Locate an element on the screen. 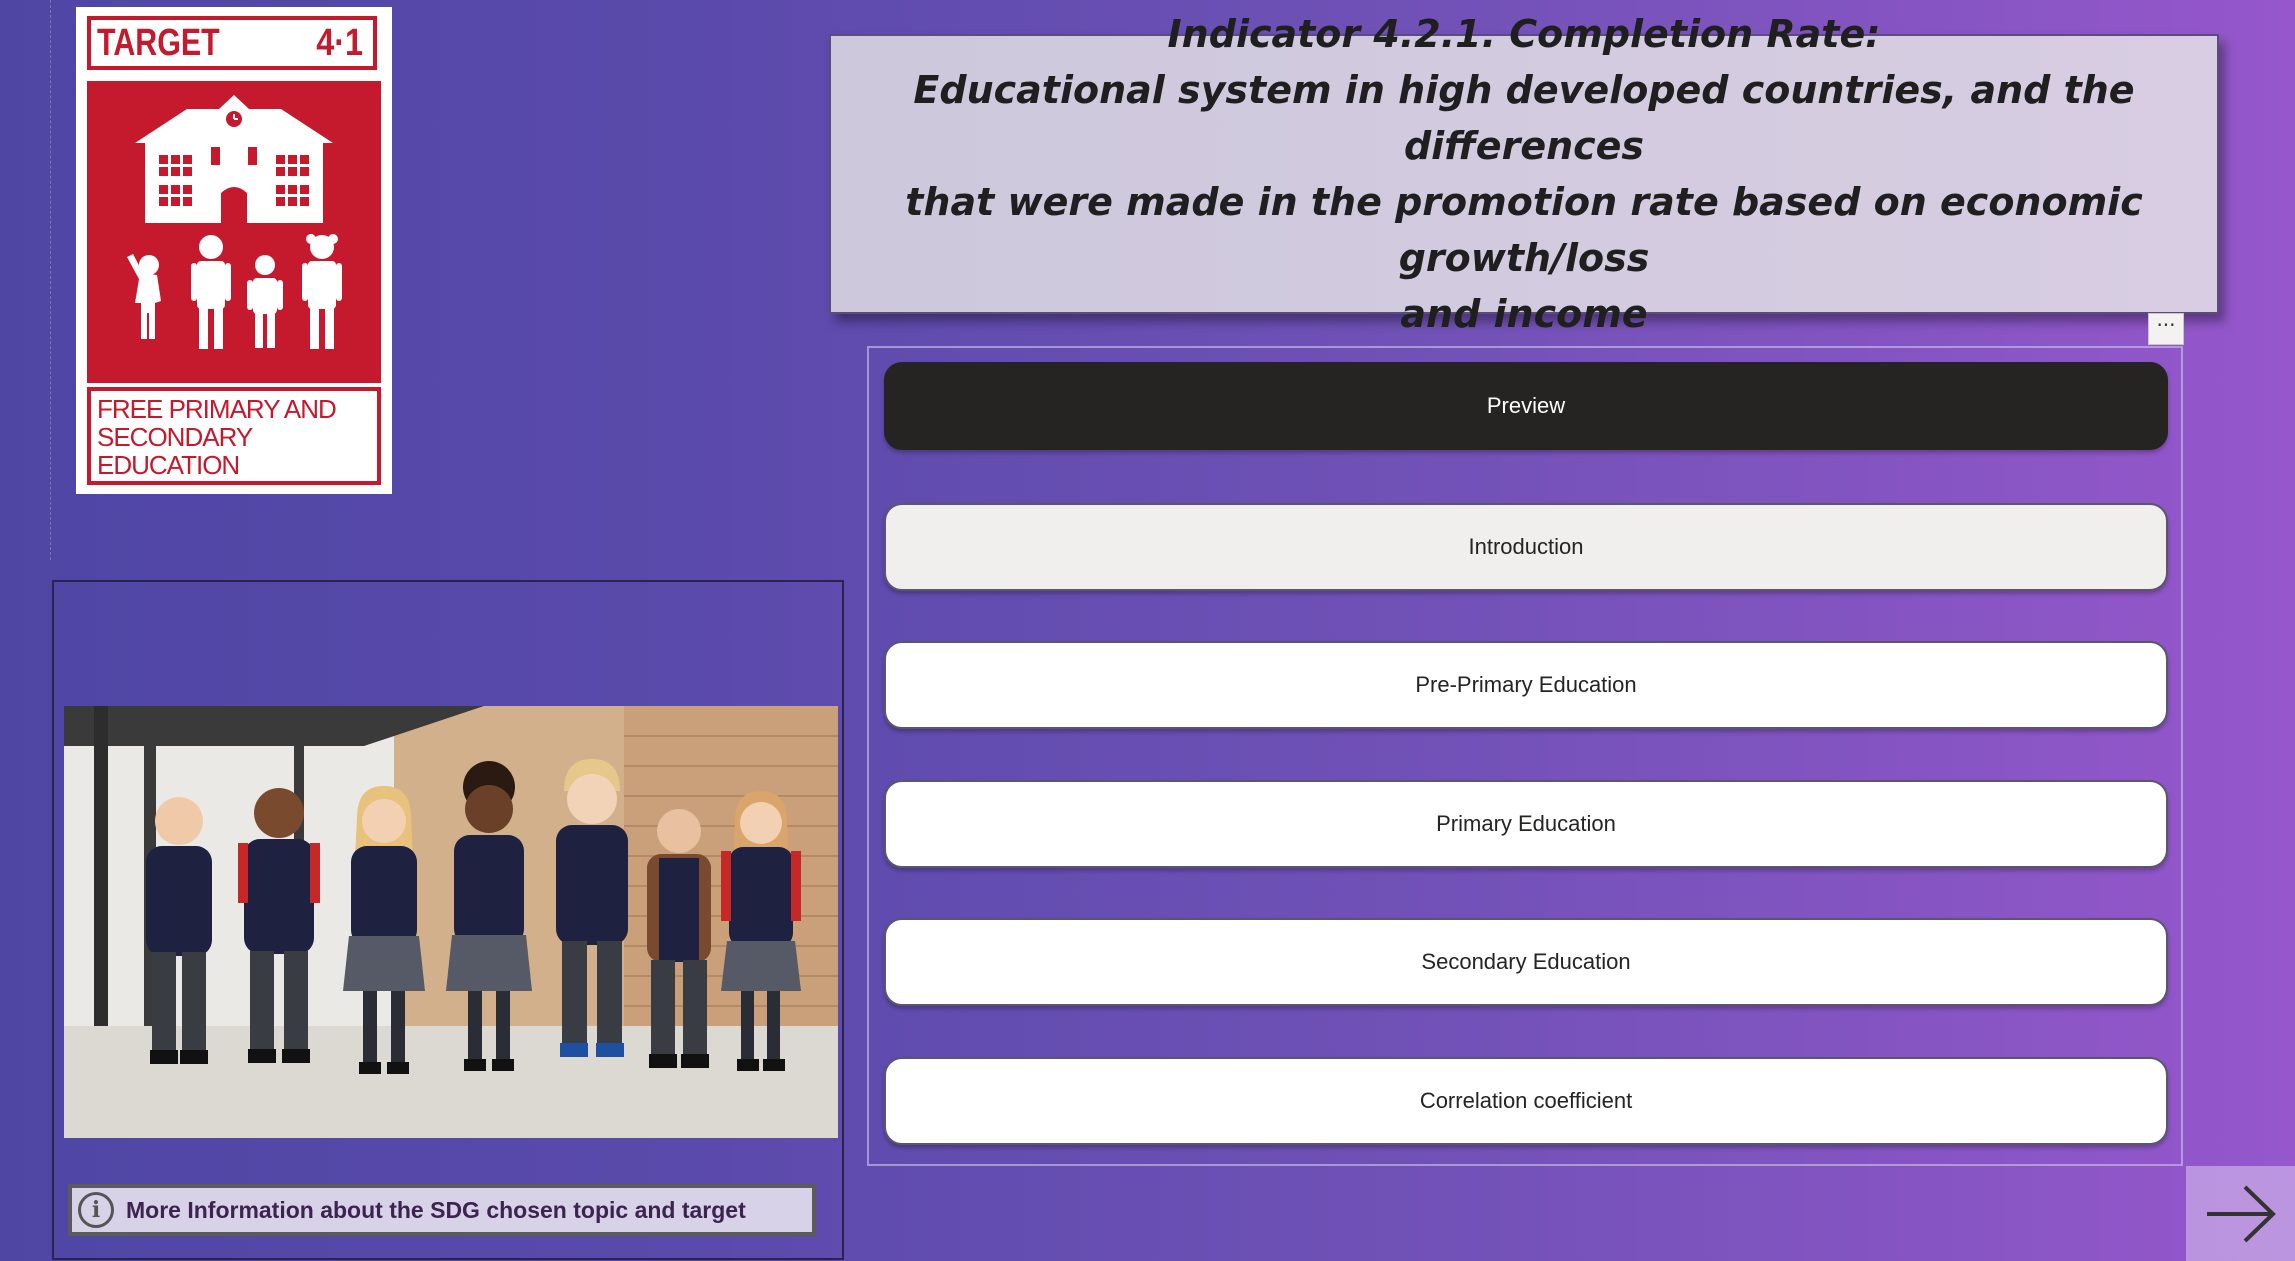 This screenshot has width=2295, height=1261. sdg-caption-line: SECONDARY is located at coordinates (175, 437).